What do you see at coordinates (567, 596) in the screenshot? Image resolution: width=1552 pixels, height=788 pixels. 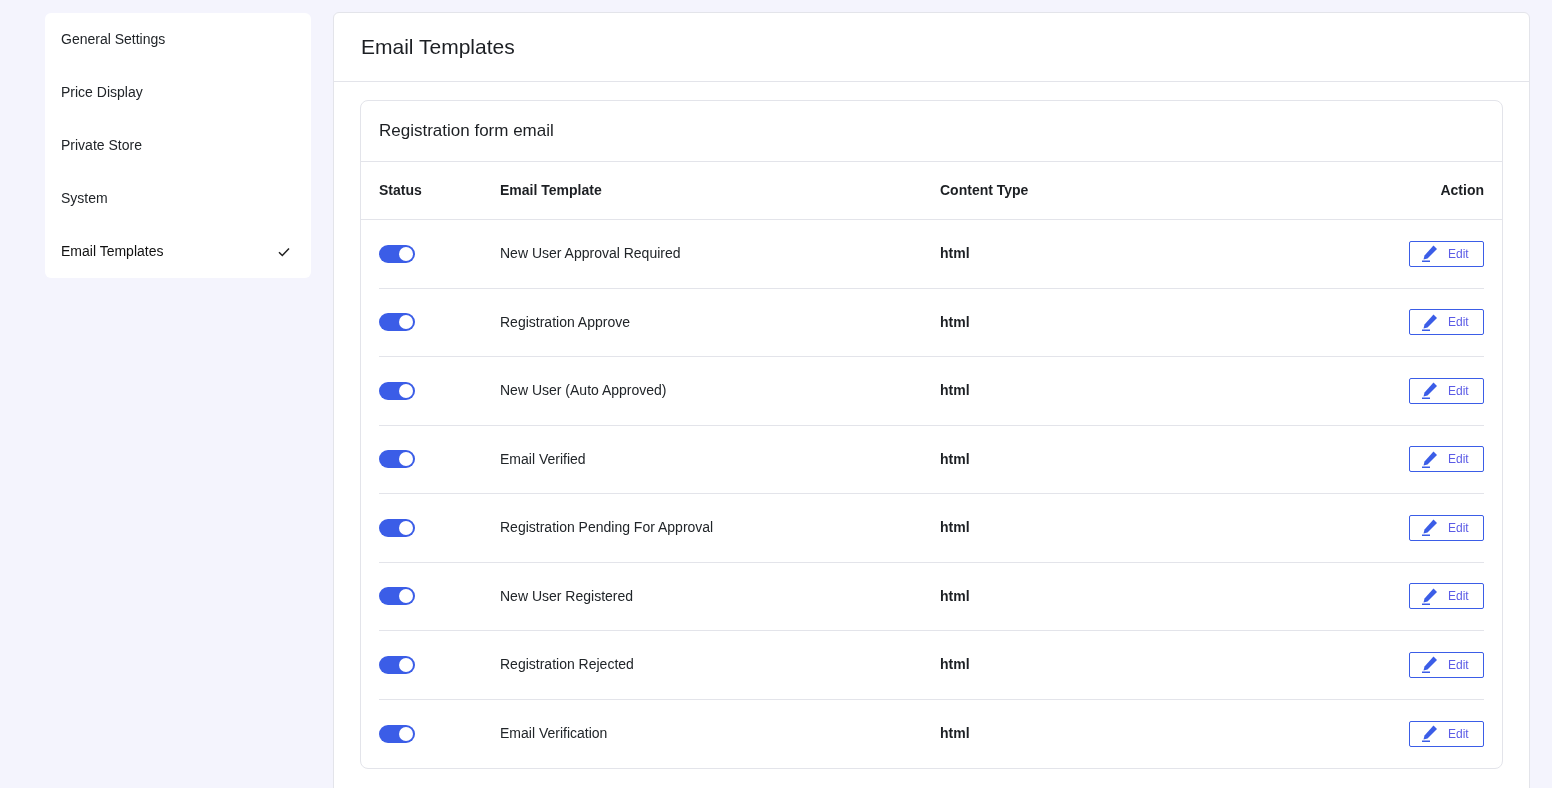 I see `template-name: New User Registered` at bounding box center [567, 596].